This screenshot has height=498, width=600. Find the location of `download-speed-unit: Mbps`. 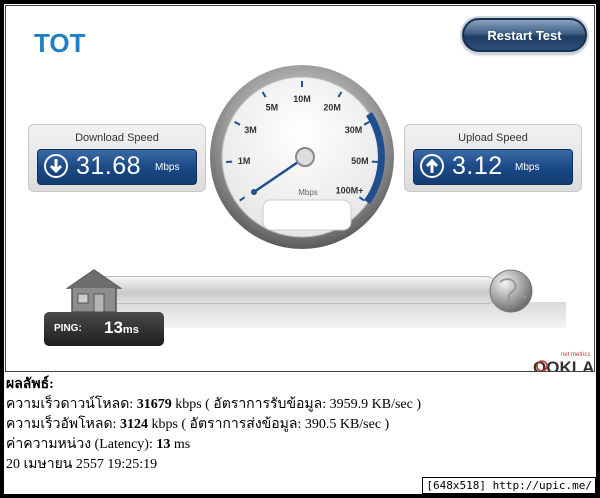

download-speed-unit: Mbps is located at coordinates (167, 167).